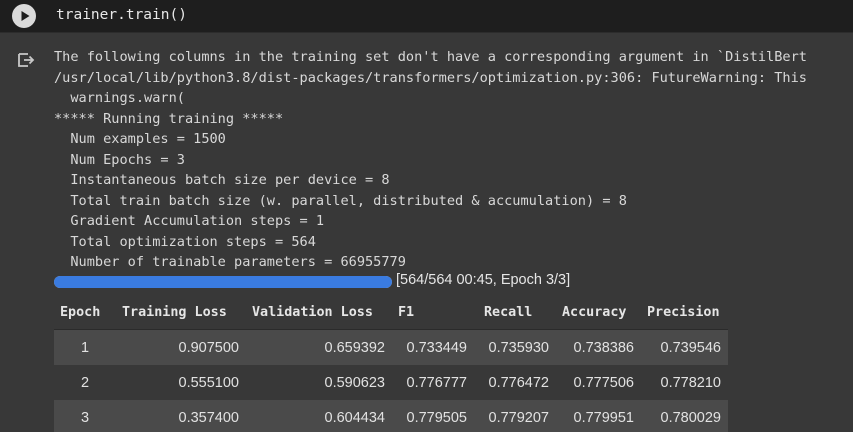 The height and width of the screenshot is (432, 853). What do you see at coordinates (85, 382) in the screenshot?
I see `table-cell: 2` at bounding box center [85, 382].